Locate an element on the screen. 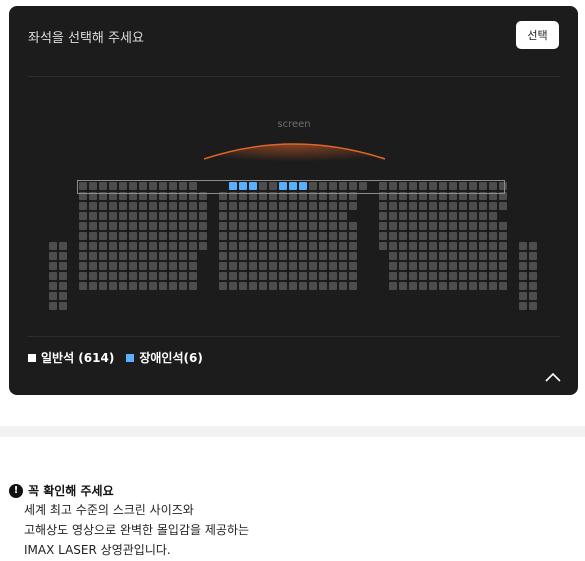  chevron-up-icon is located at coordinates (553, 377).